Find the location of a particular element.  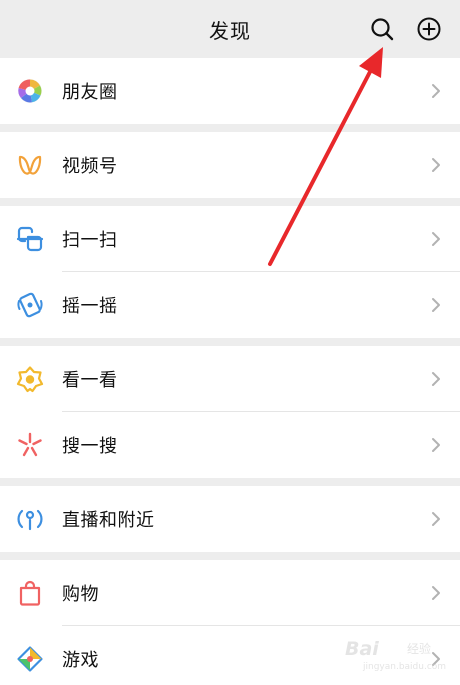

top-nav-bar: 发现 is located at coordinates (230, 29).